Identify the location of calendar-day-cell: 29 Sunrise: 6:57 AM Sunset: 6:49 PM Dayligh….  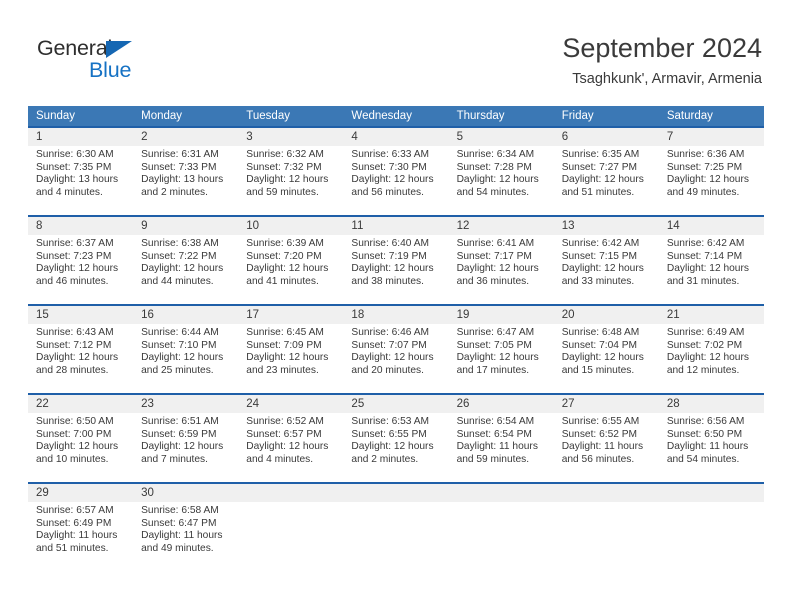
(81, 527).